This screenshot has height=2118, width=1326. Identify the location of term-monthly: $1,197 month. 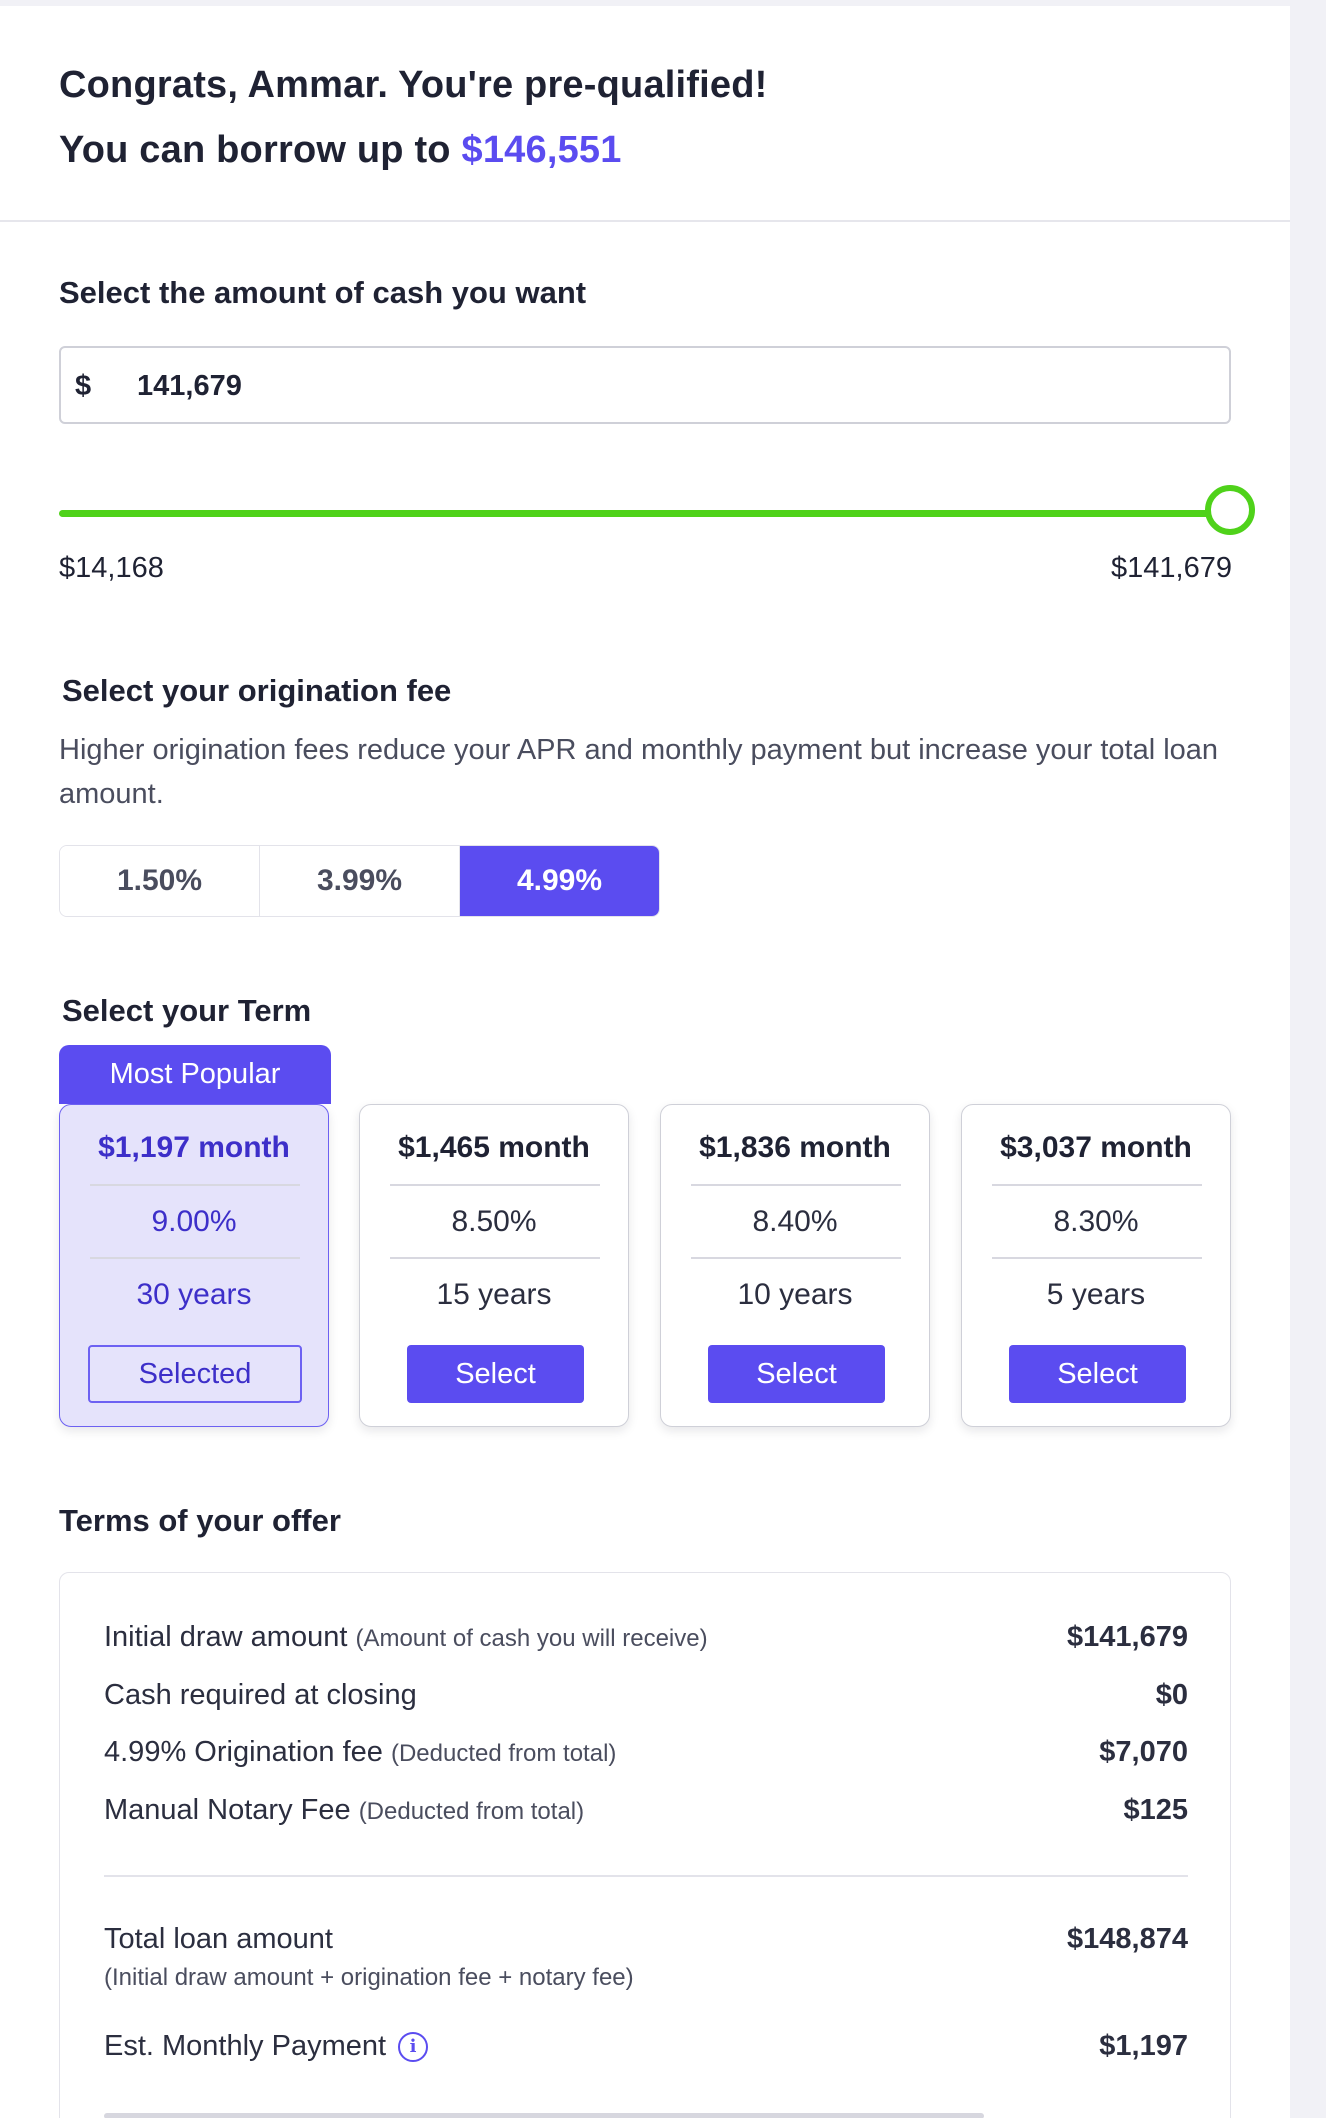
(194, 1147).